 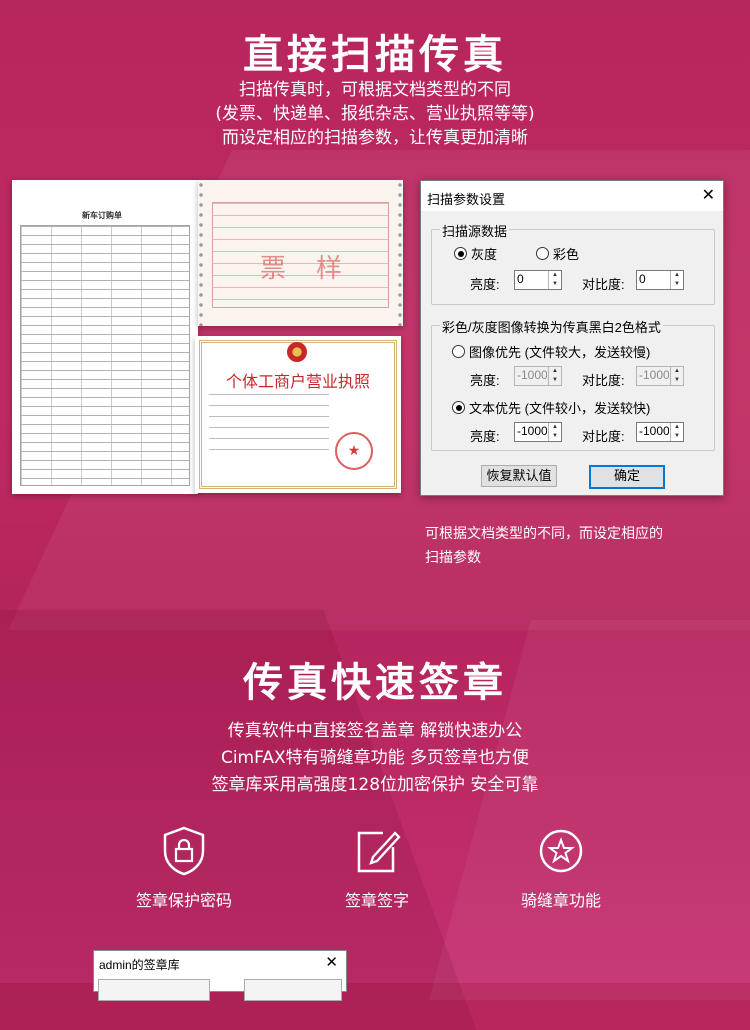 I want to click on dialog-title: 扫描参数设置, so click(x=466, y=199).